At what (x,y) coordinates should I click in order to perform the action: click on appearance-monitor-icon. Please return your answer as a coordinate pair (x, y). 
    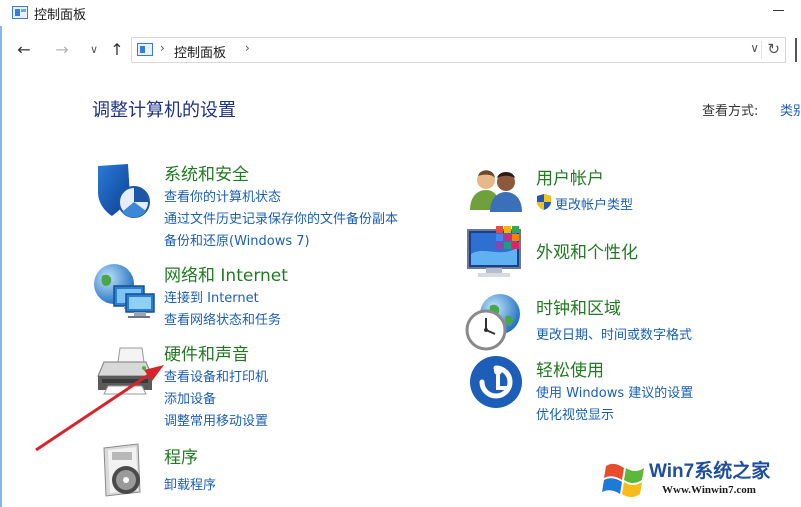
    Looking at the image, I should click on (496, 252).